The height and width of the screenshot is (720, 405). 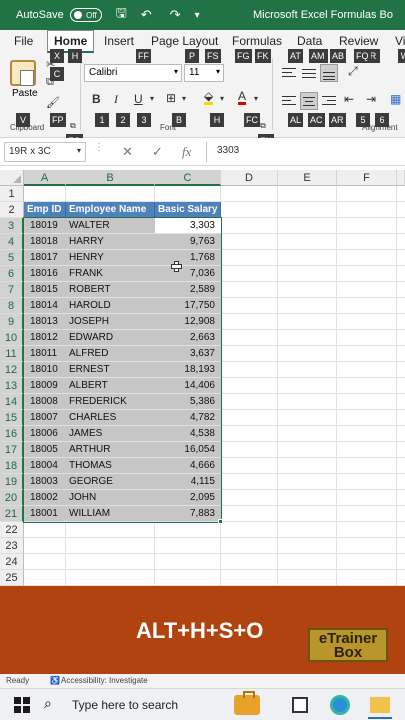 I want to click on windows-start-icon, so click(x=22, y=705).